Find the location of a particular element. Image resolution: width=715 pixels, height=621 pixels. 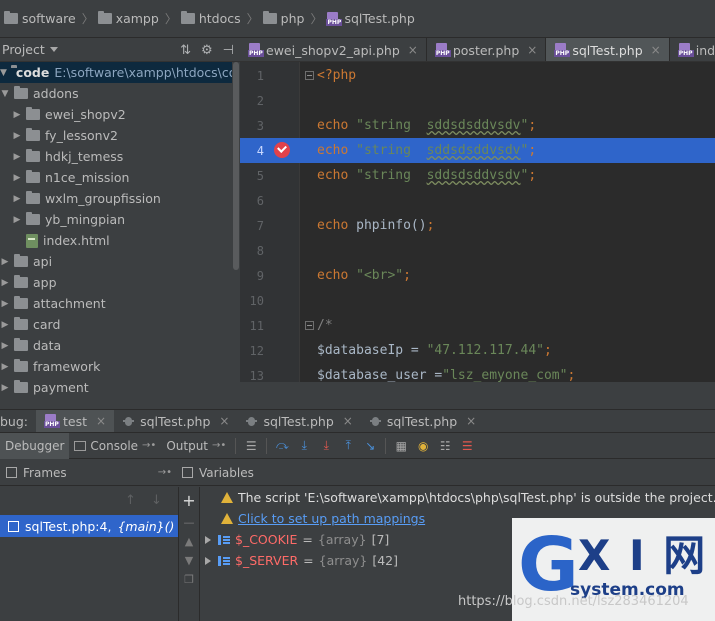

tab-poster: PHP poster.php × is located at coordinates (487, 49).